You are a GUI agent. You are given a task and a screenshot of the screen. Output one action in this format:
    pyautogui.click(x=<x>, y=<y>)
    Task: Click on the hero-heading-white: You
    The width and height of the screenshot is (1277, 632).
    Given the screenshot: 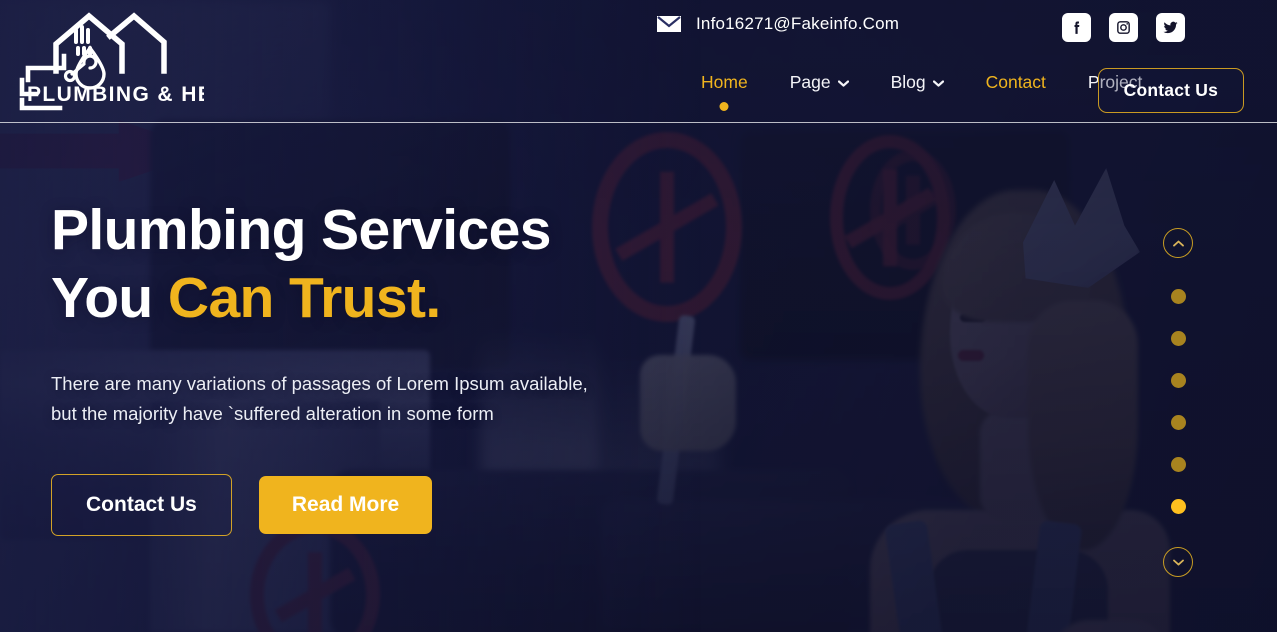 What is the action you would take?
    pyautogui.click(x=109, y=298)
    